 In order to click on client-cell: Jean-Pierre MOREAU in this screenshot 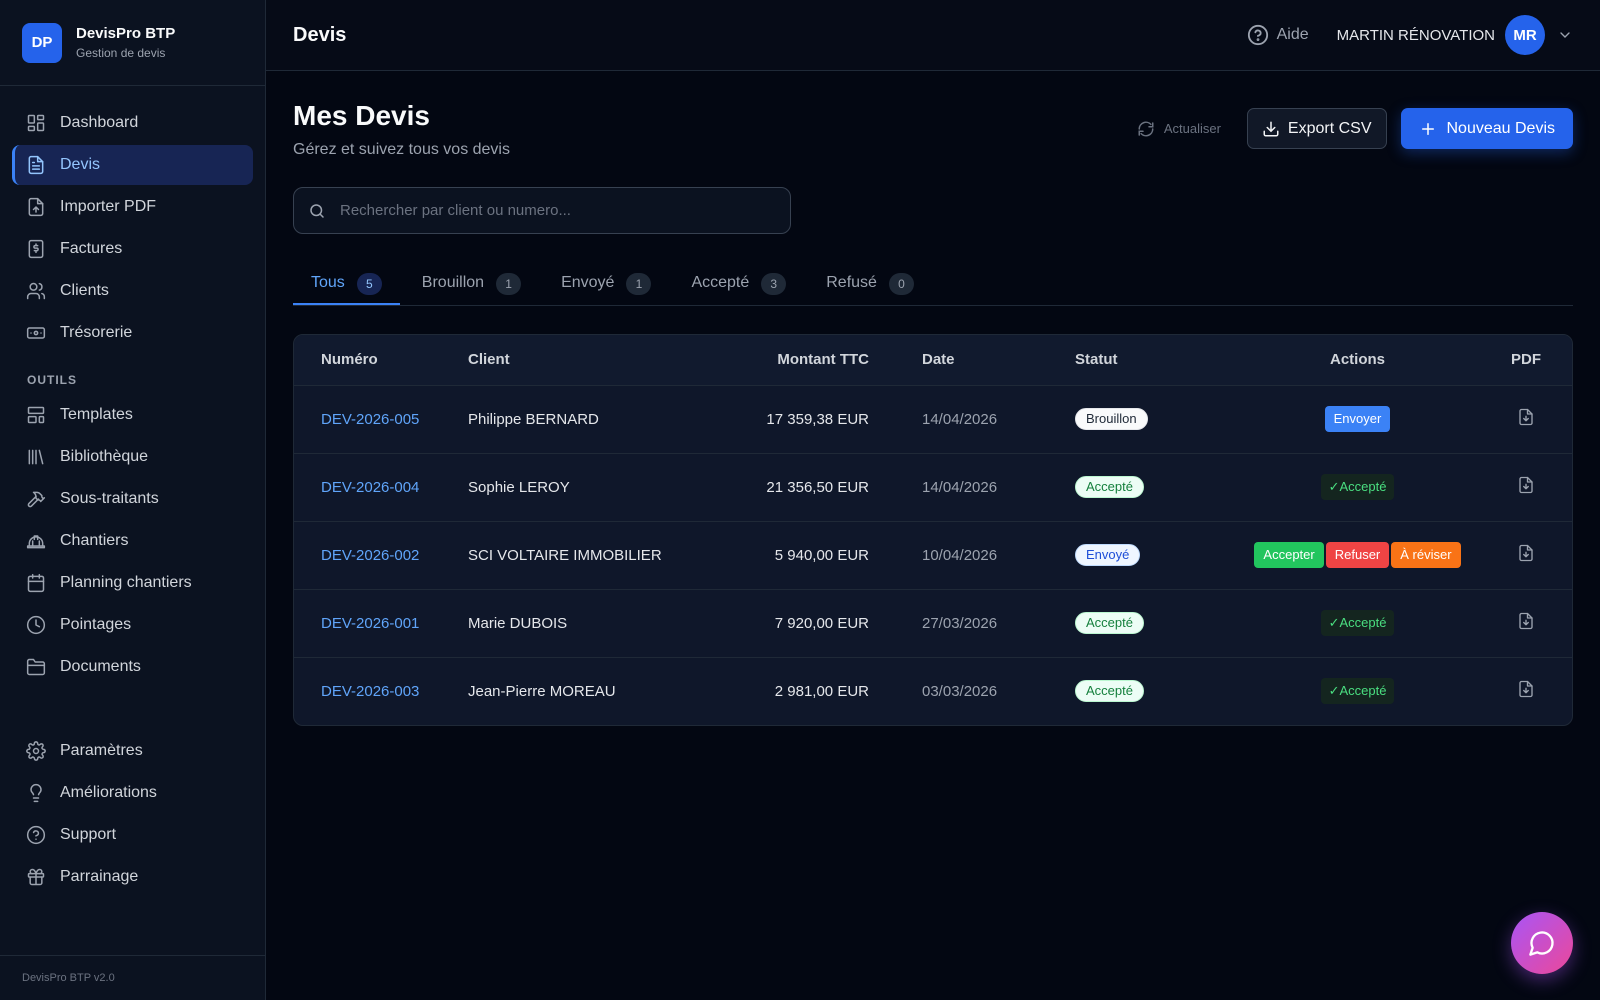, I will do `click(542, 691)`.